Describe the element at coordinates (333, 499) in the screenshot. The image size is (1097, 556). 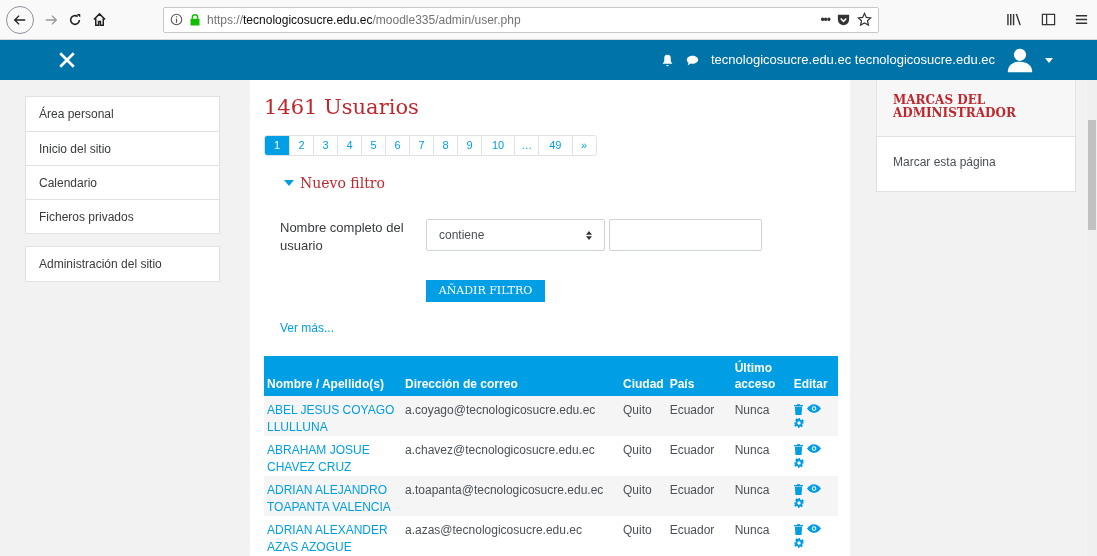
I see `user-name-link: ADRIAN ALEJANDRO TOAPANTA VALENCIA` at that location.